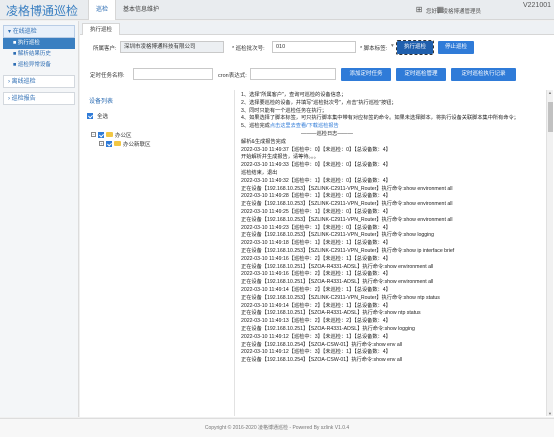 The width and height of the screenshot is (554, 437). I want to click on expand-icon: +, so click(101, 143).